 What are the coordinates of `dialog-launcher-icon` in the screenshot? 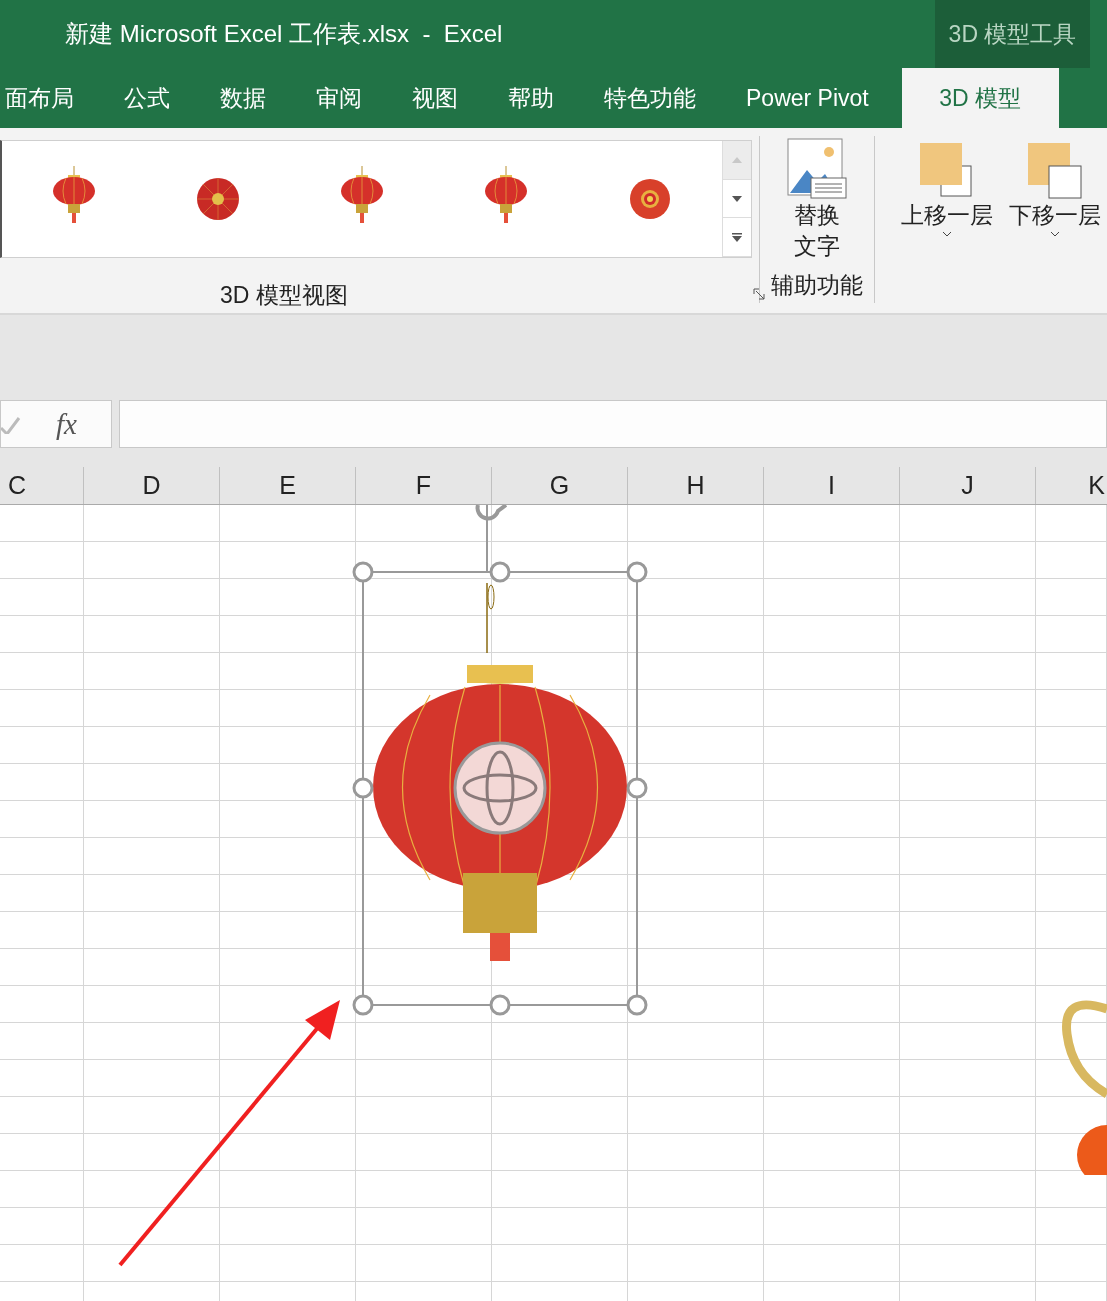 It's located at (759, 294).